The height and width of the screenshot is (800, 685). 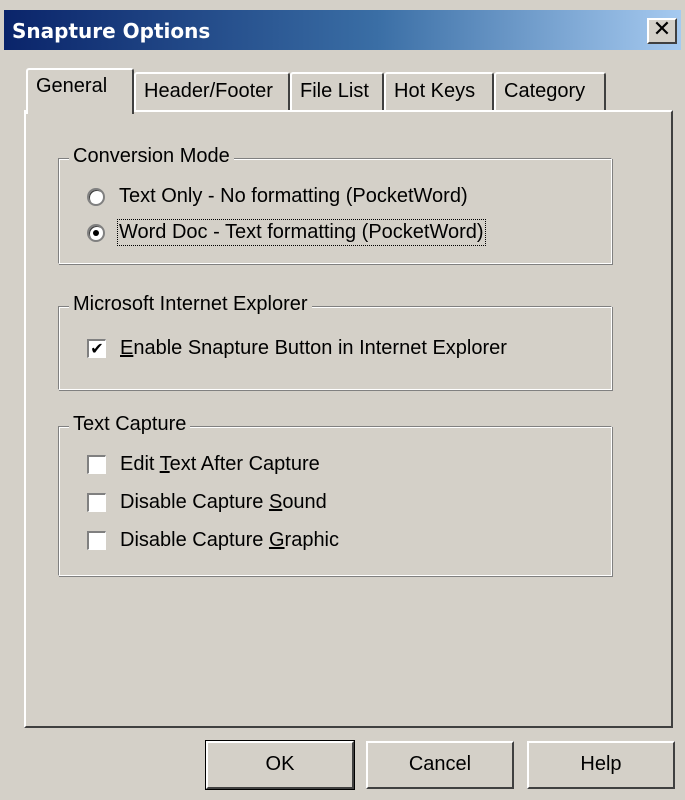 I want to click on tab-label: Header/Footer, so click(x=208, y=91).